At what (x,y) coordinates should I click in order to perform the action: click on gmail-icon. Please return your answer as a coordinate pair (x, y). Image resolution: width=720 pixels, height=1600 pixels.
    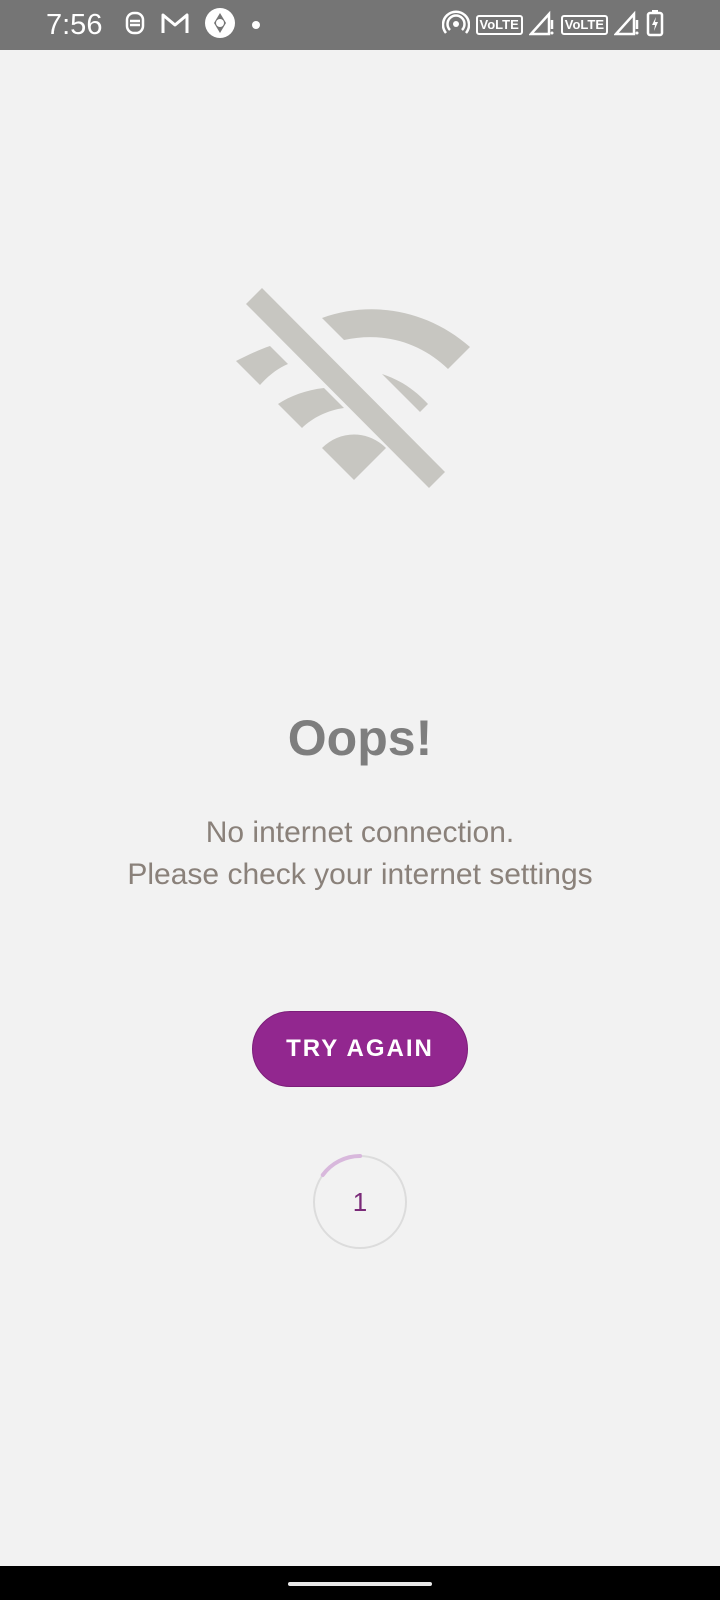
    Looking at the image, I should click on (175, 25).